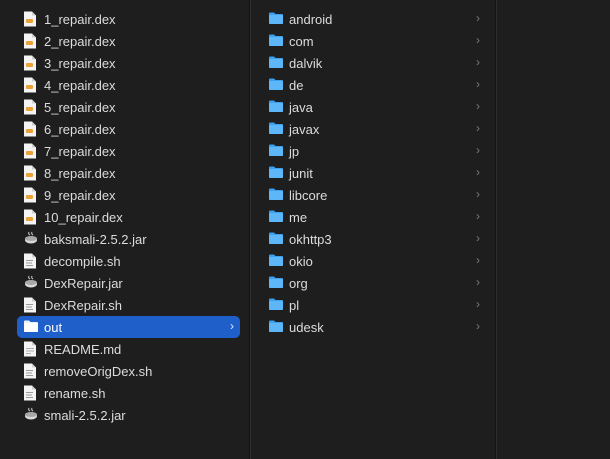  I want to click on folder-item: java ›, so click(374, 107).